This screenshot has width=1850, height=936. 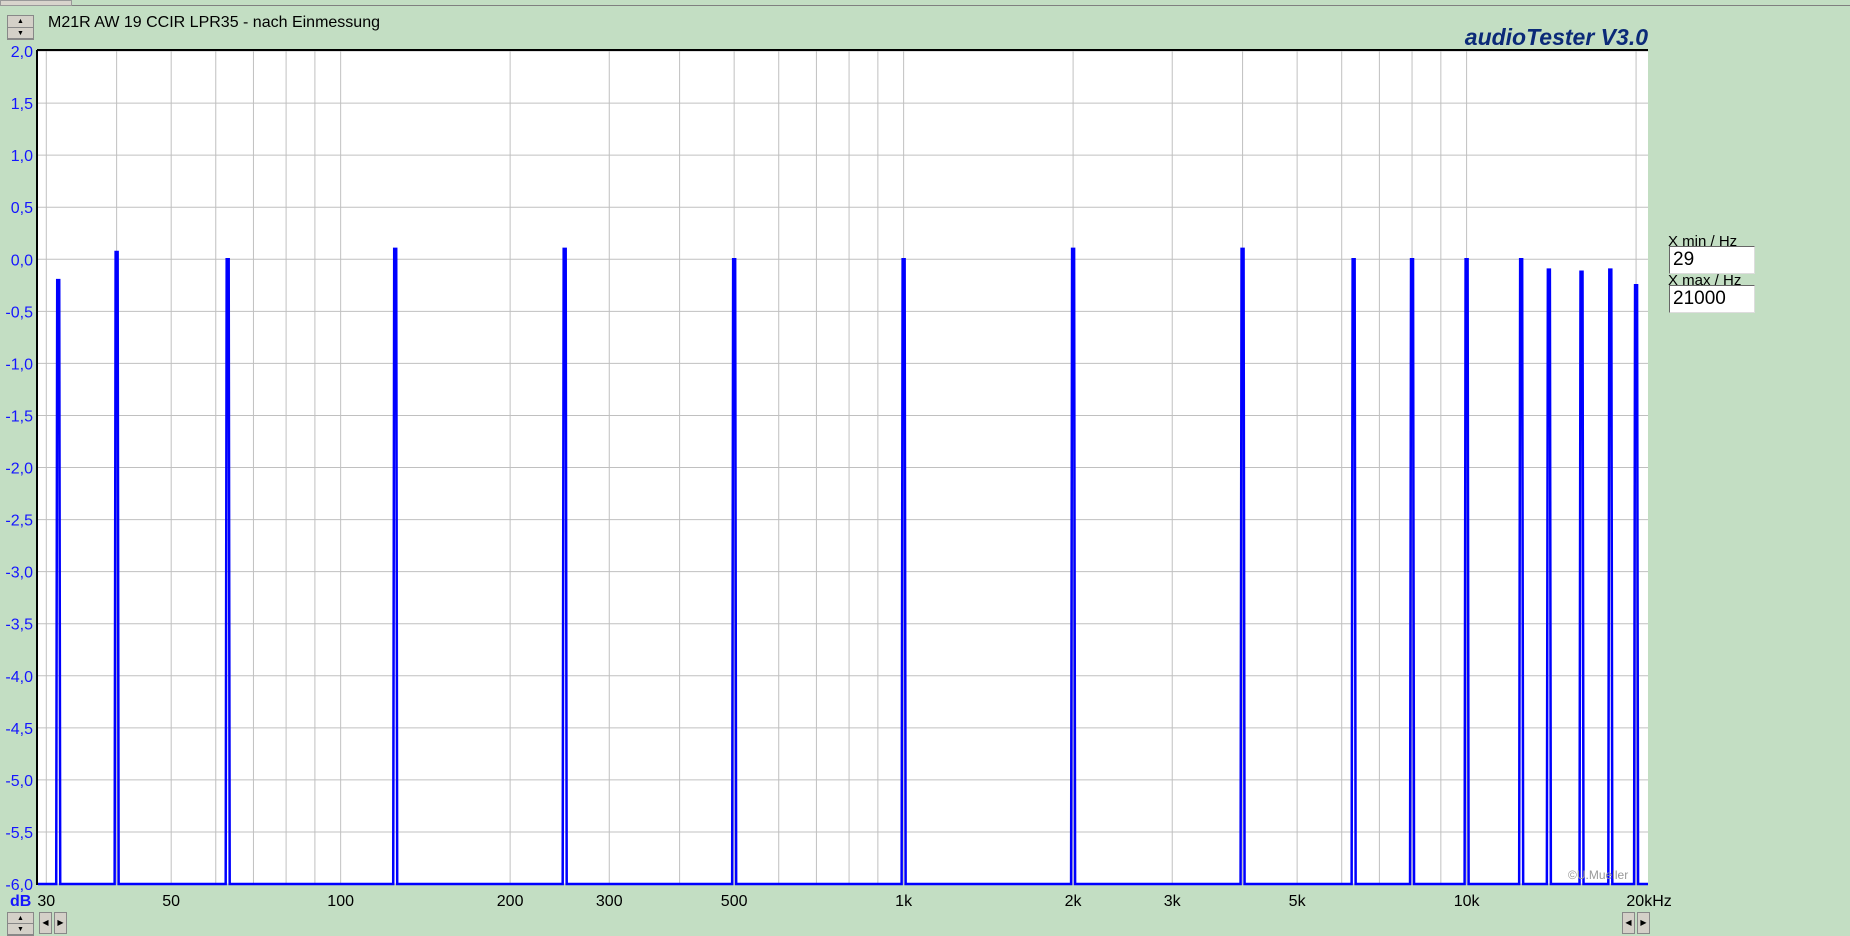 What do you see at coordinates (22, 156) in the screenshot?
I see `y-tick-label: 1,0` at bounding box center [22, 156].